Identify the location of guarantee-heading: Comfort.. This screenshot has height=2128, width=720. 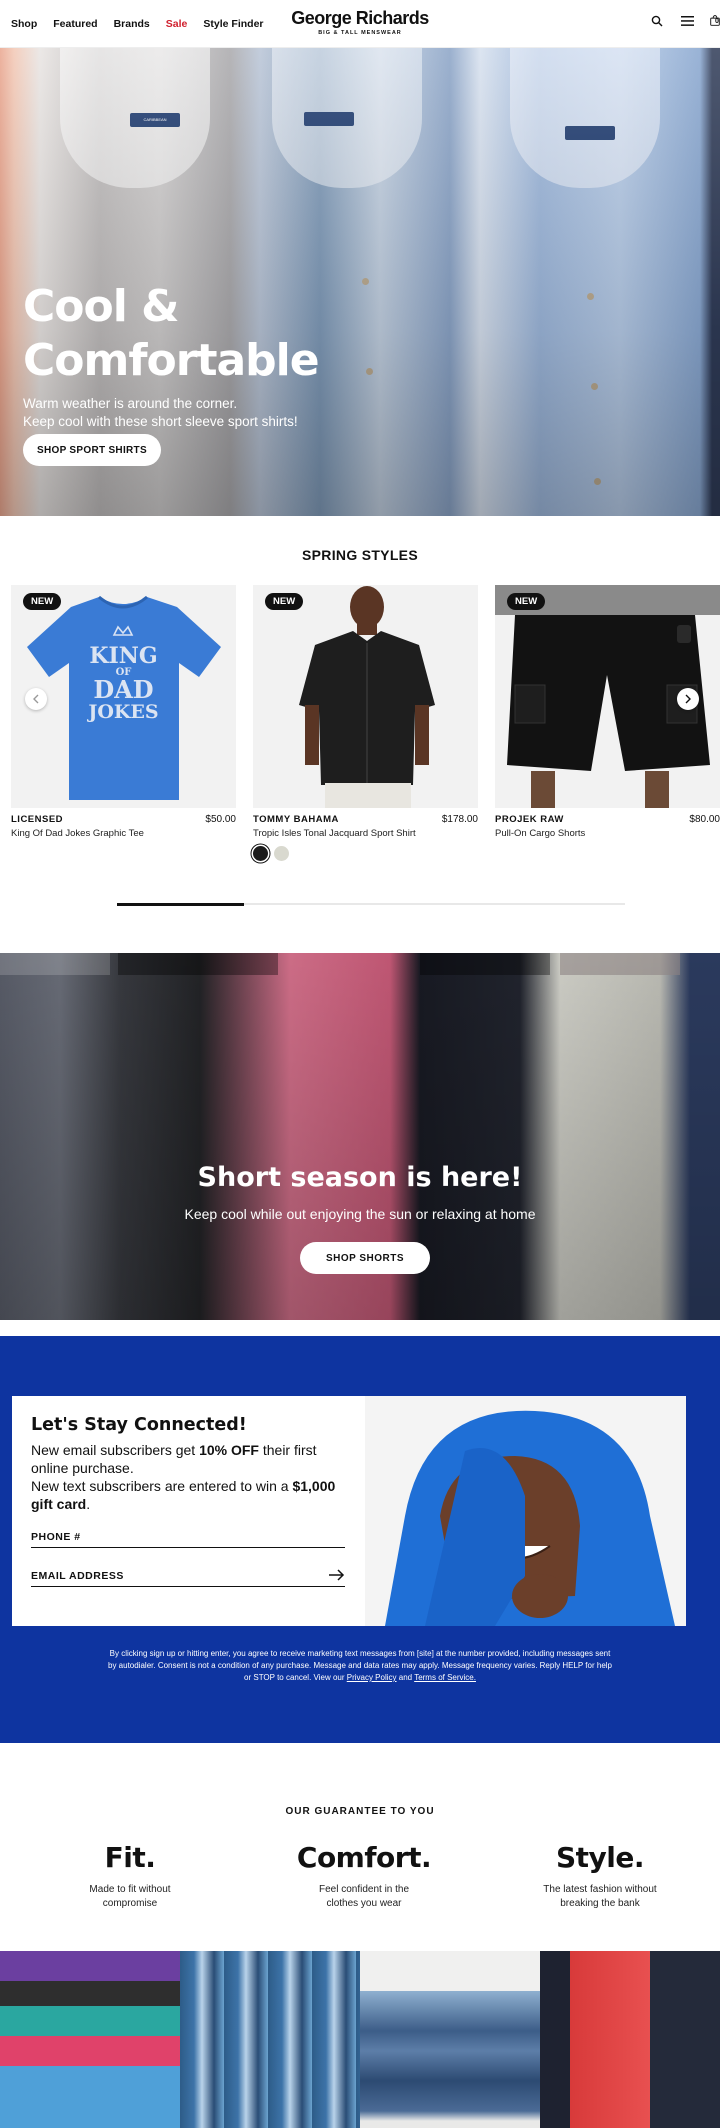
(364, 1857).